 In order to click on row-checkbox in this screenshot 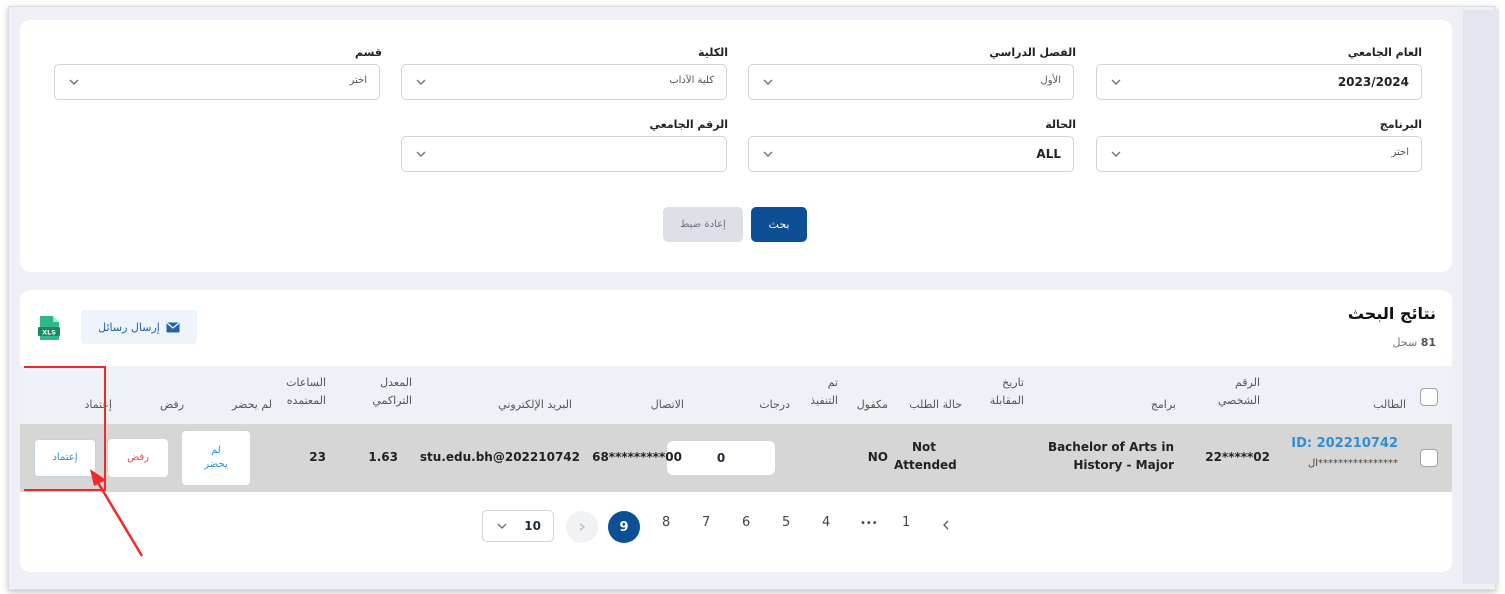, I will do `click(1429, 458)`.